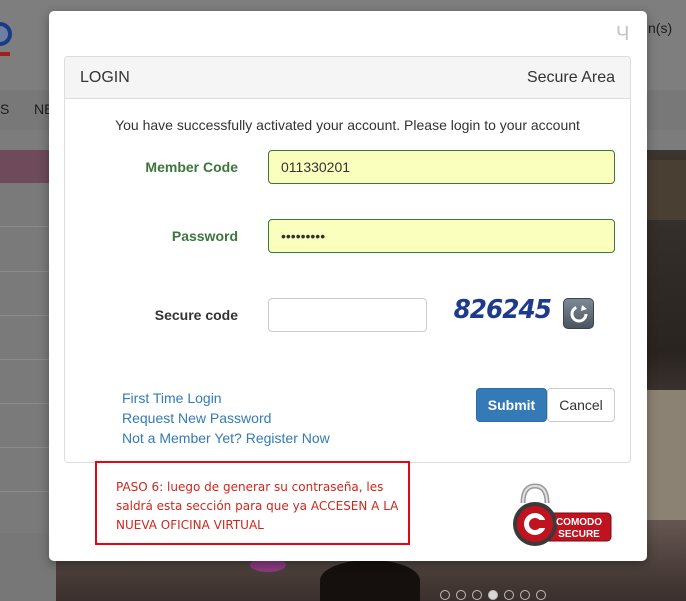 The image size is (686, 601). What do you see at coordinates (511, 405) in the screenshot?
I see `submit-button: Submit` at bounding box center [511, 405].